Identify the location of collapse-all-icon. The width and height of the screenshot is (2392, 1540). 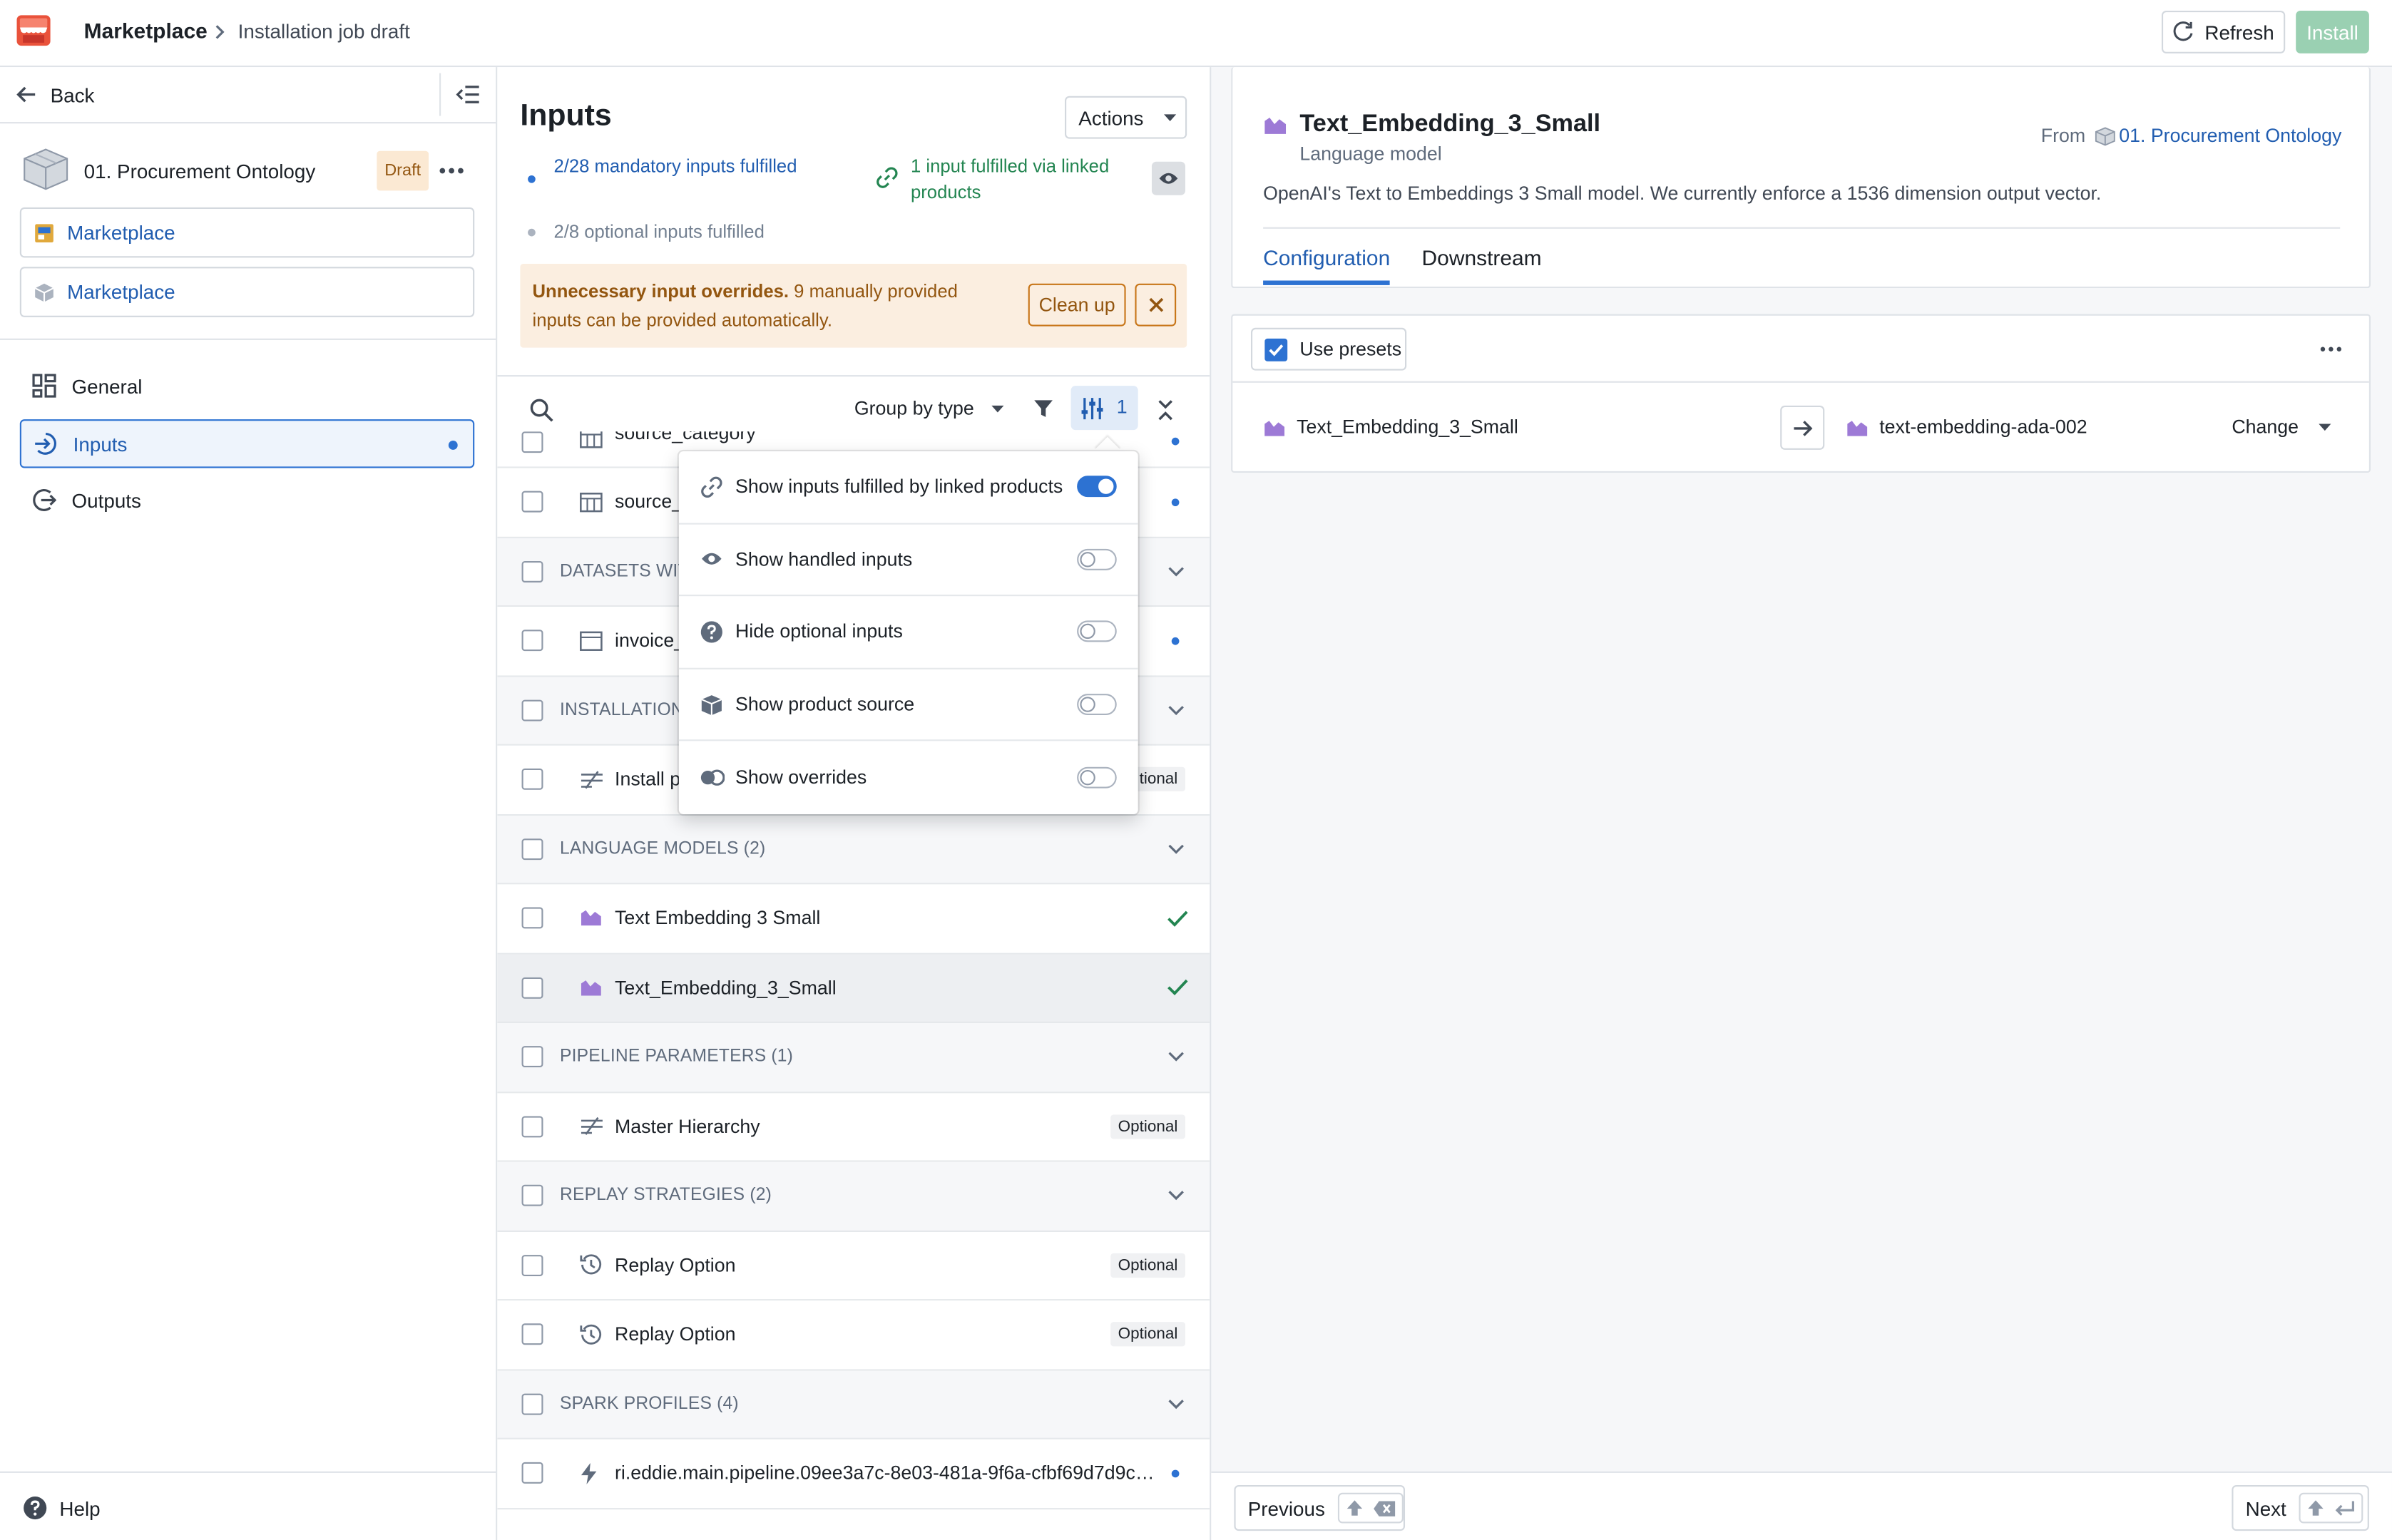
(1166, 410).